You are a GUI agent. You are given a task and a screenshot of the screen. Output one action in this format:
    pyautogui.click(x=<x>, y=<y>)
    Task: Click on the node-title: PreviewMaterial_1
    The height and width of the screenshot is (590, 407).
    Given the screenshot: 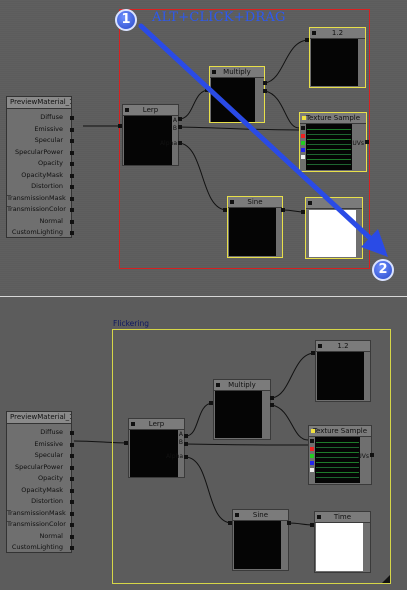 What is the action you would take?
    pyautogui.click(x=39, y=103)
    